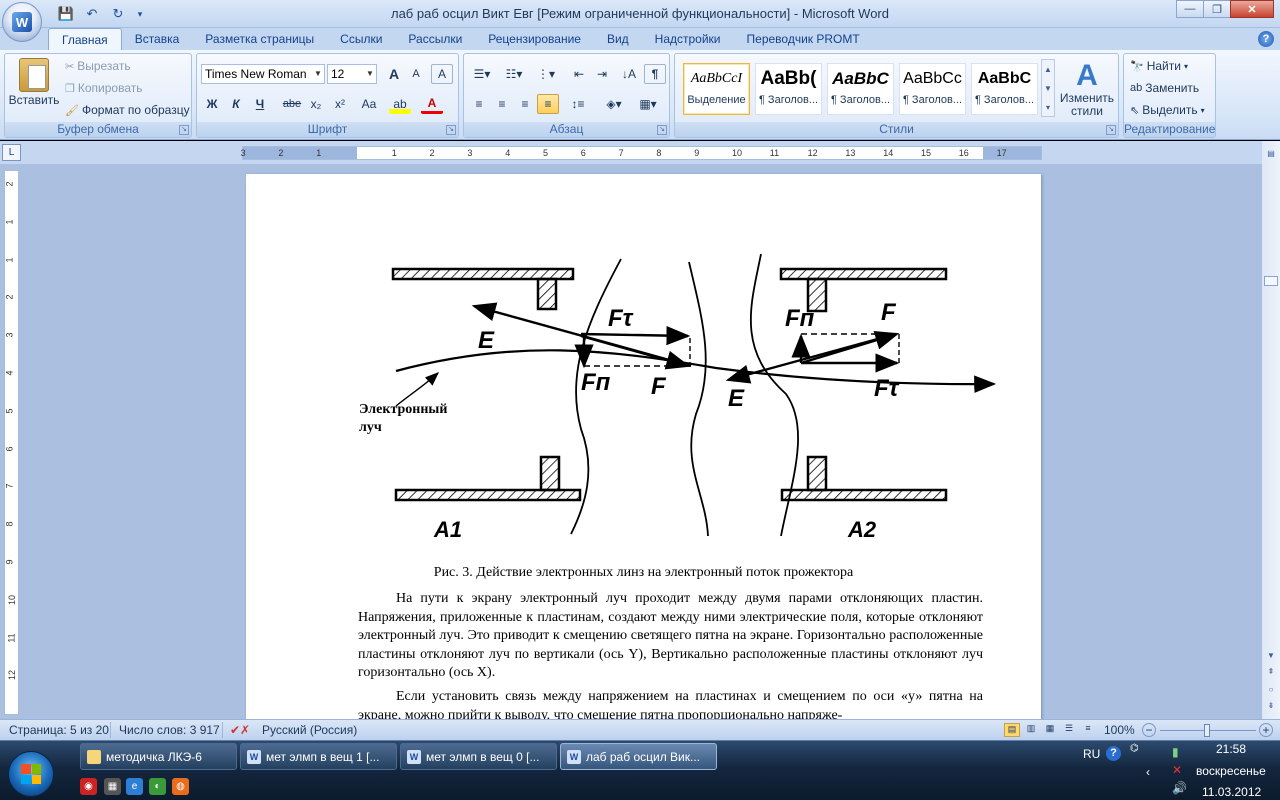 This screenshot has height=800, width=1280. I want to click on antivirus-icon: ◉, so click(88, 786).